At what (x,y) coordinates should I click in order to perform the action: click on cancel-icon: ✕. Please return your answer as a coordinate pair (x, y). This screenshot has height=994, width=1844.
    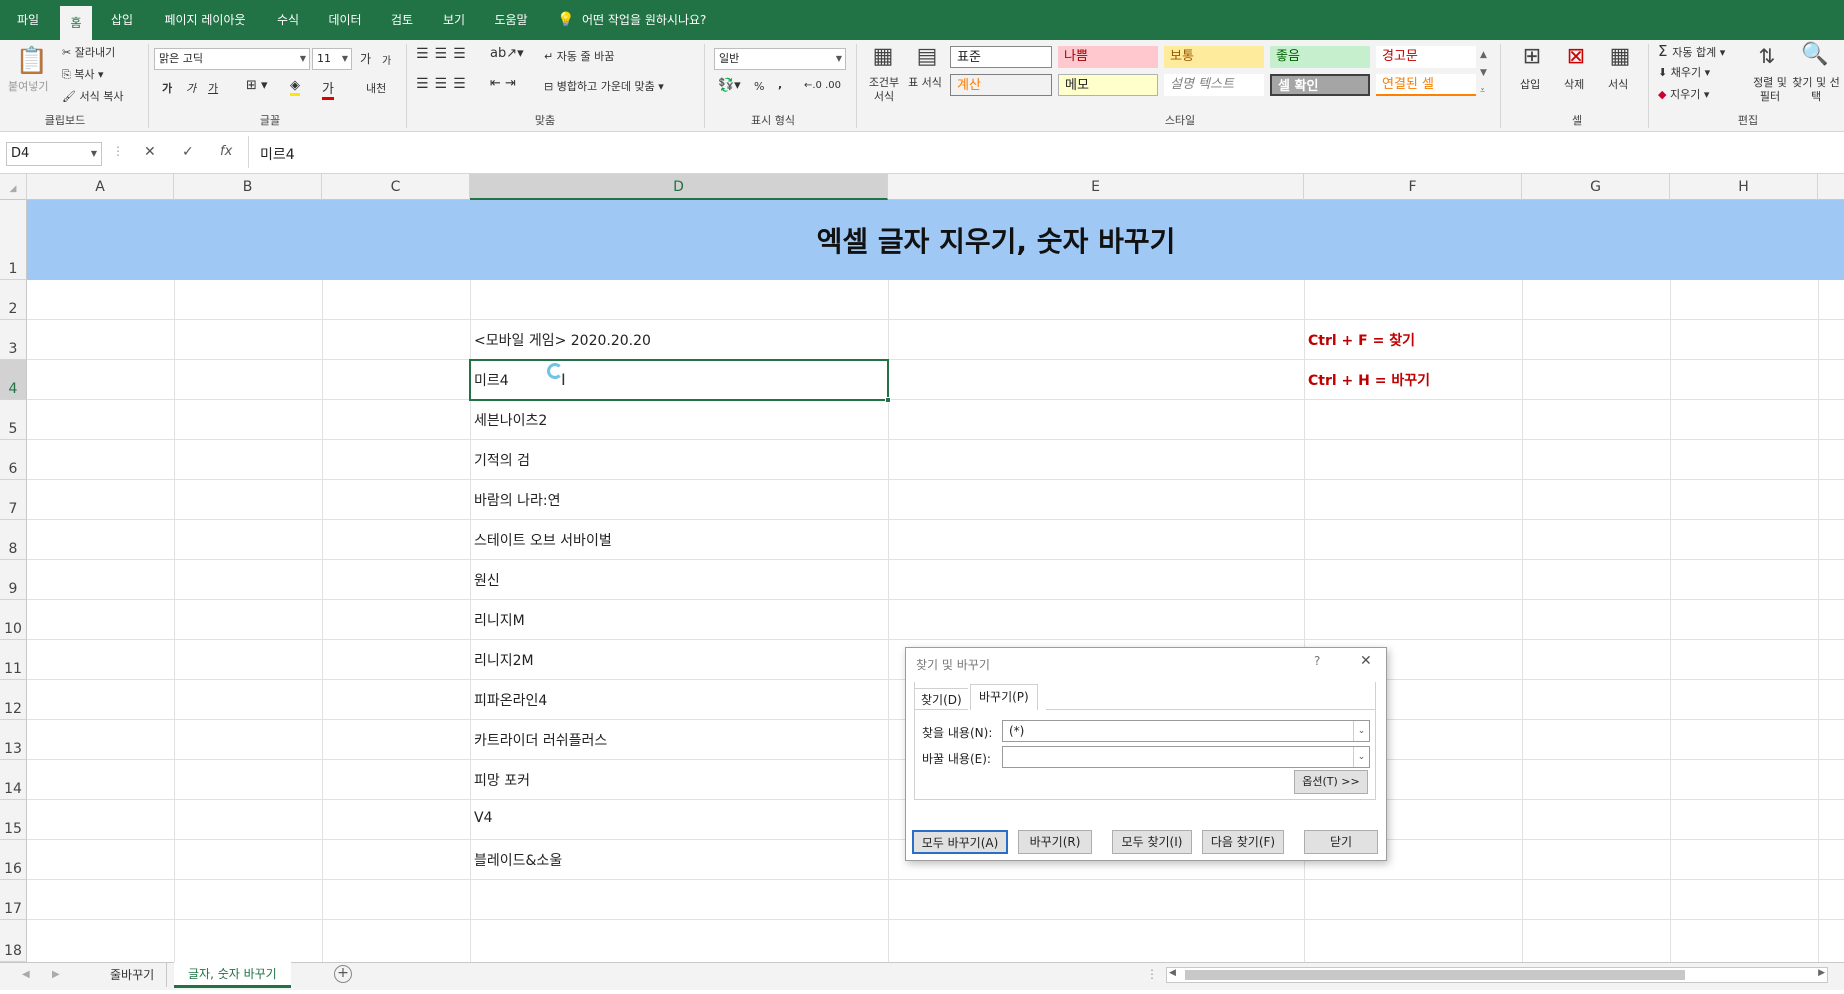
    Looking at the image, I should click on (150, 152).